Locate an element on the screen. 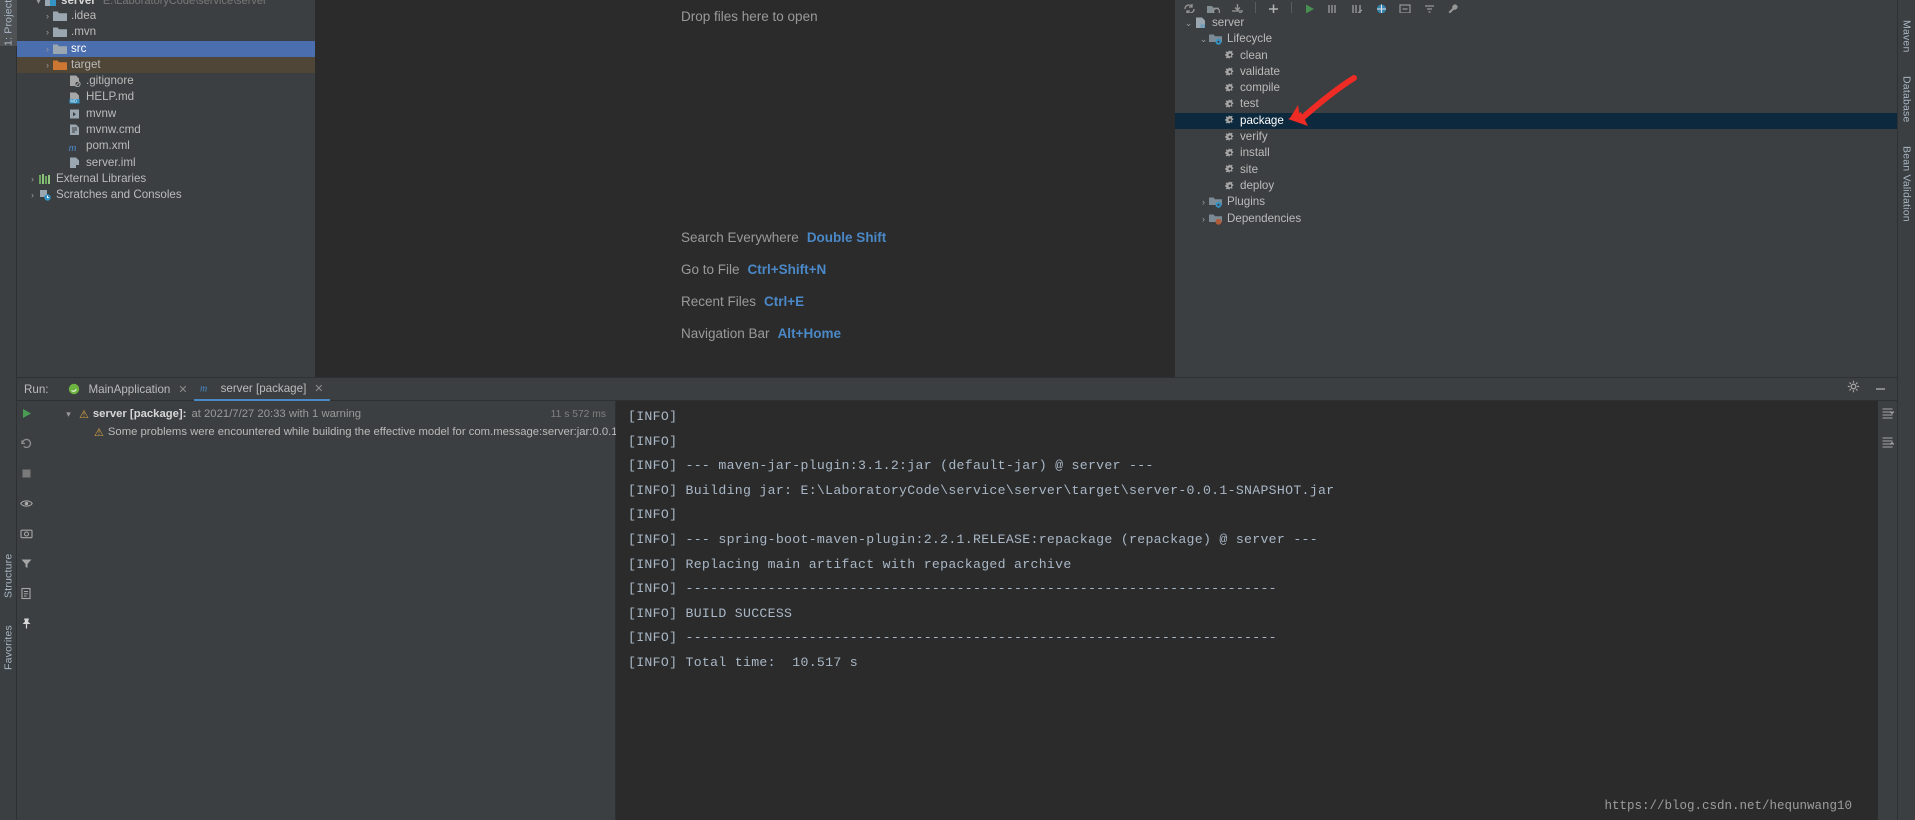  maven-tree-item: ⌄ m server is located at coordinates (1536, 23).